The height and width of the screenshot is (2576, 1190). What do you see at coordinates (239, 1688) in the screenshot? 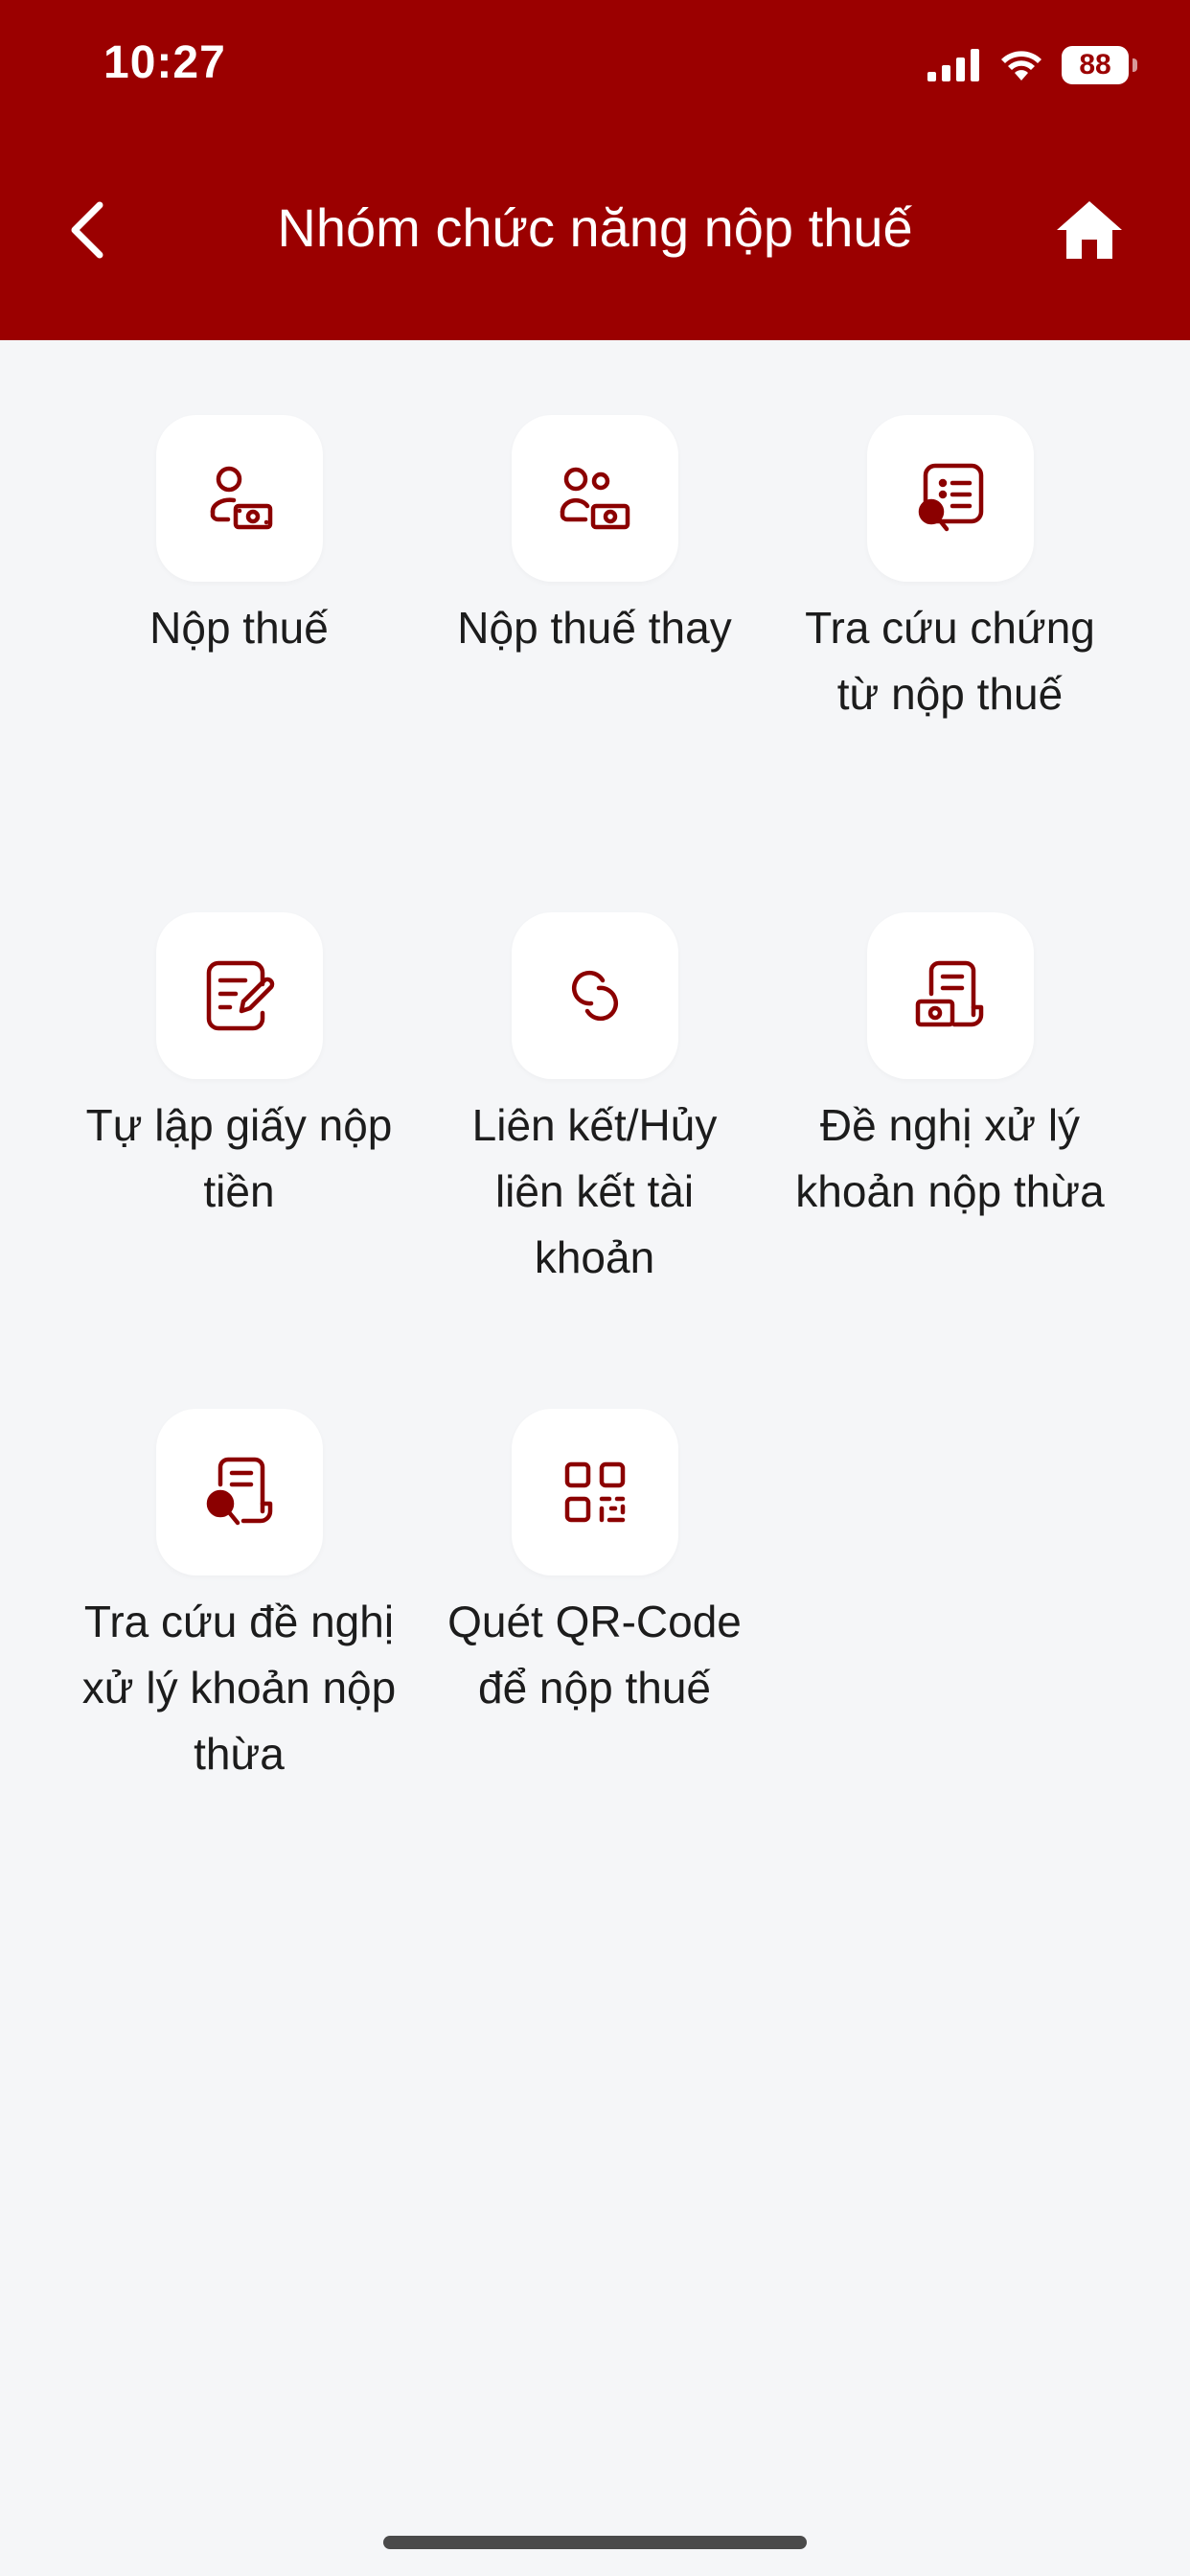
I see `tile-label: Tra cứu đề nghị xử lý khoản nộp thừa` at bounding box center [239, 1688].